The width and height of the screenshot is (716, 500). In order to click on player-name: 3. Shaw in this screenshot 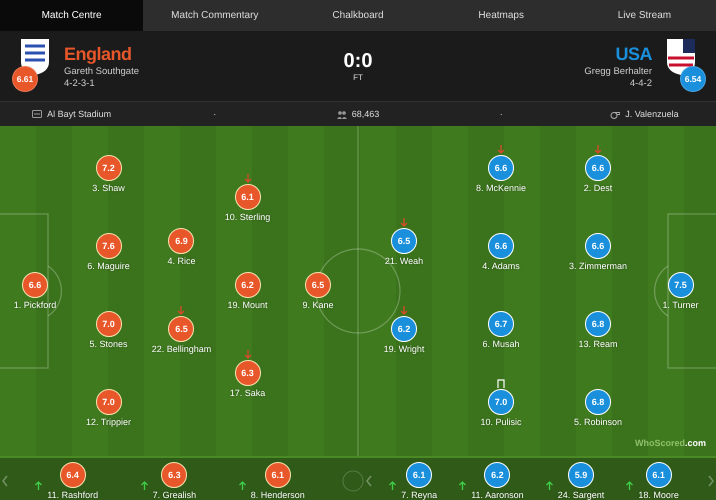, I will do `click(108, 188)`.